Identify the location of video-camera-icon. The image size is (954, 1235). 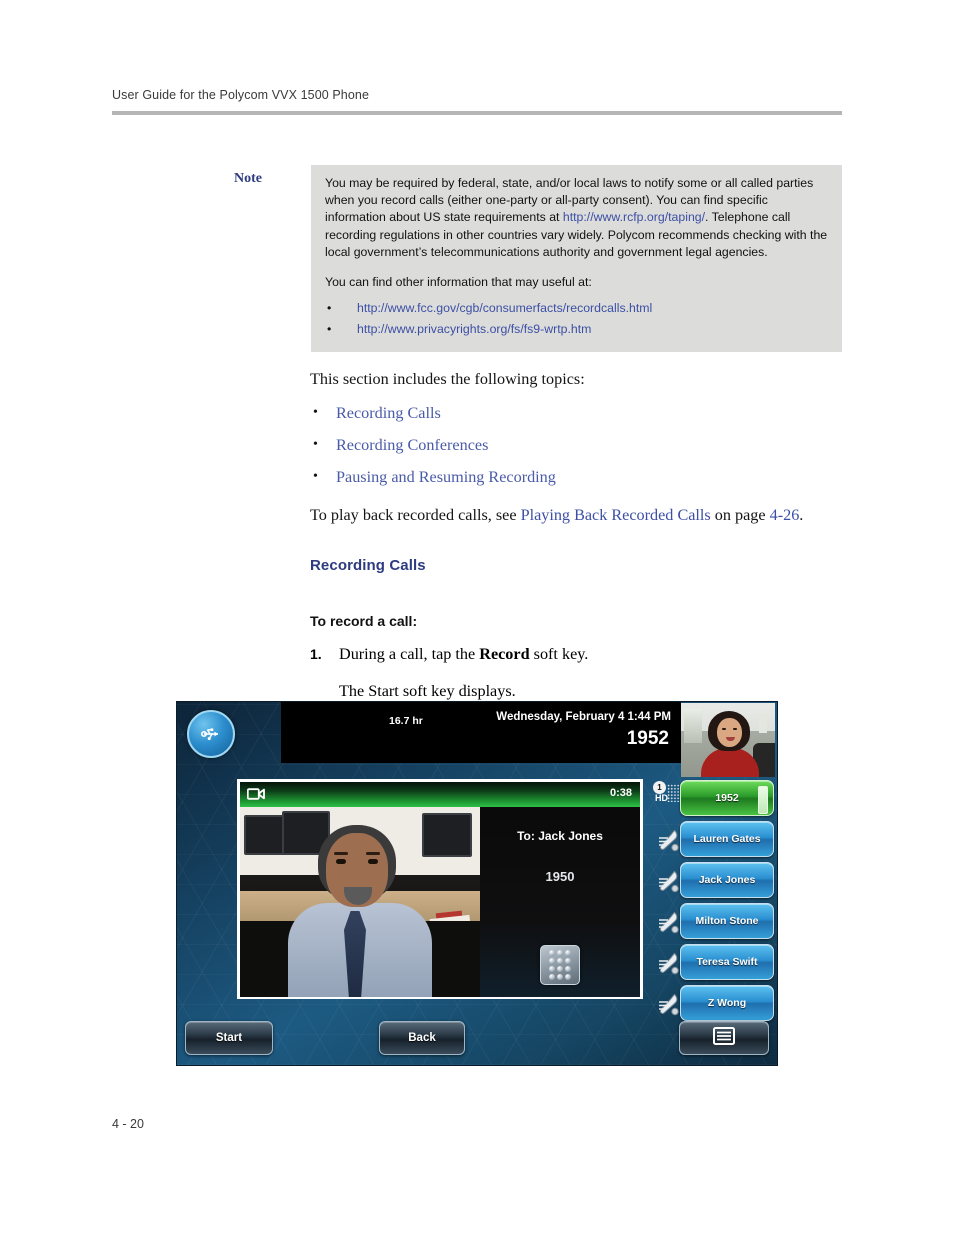
(255, 796).